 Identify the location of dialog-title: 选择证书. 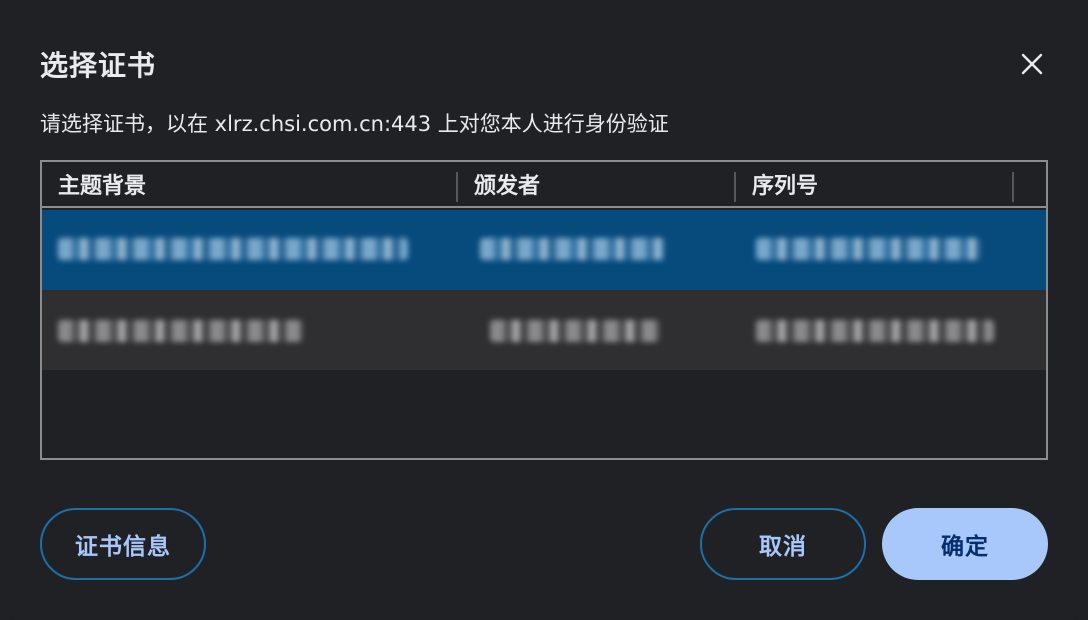
(98, 65).